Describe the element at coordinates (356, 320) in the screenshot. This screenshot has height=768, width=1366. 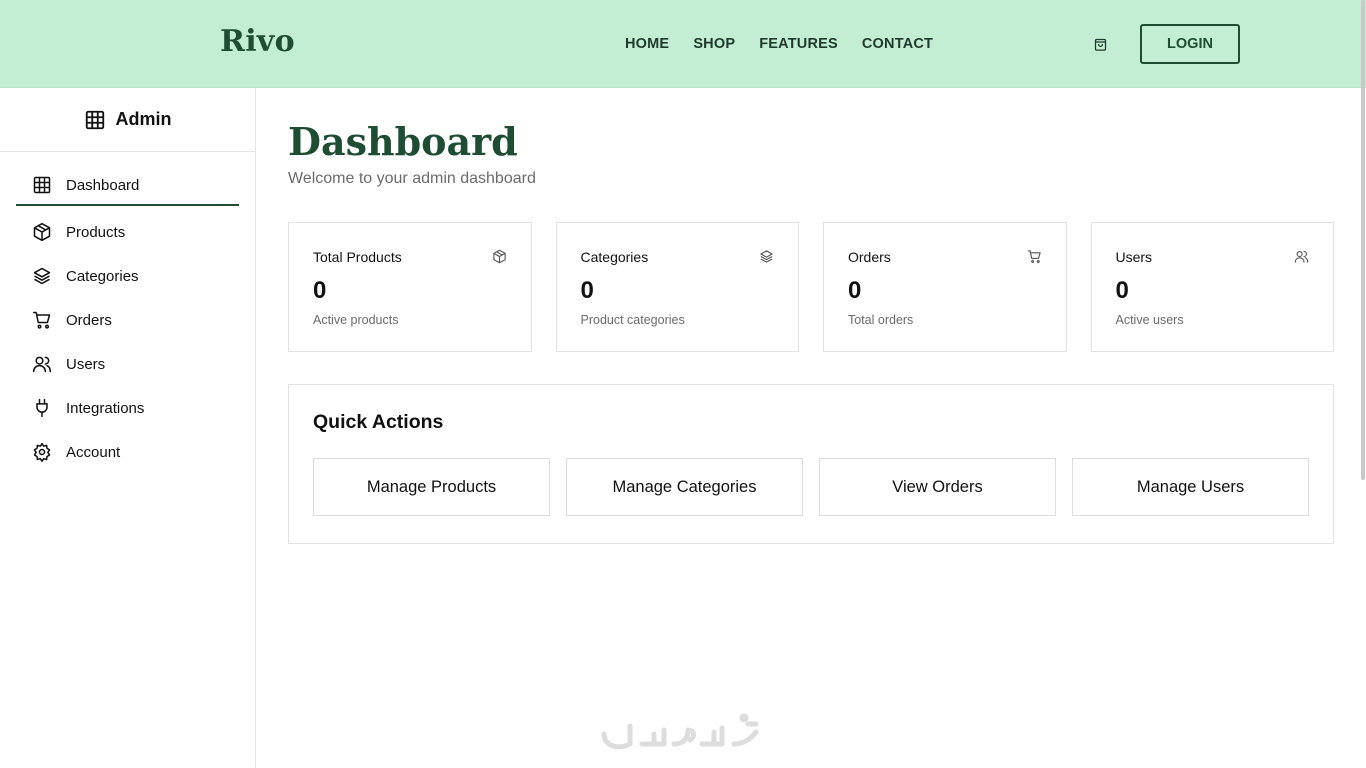
I see `stat-desc: Active products` at that location.